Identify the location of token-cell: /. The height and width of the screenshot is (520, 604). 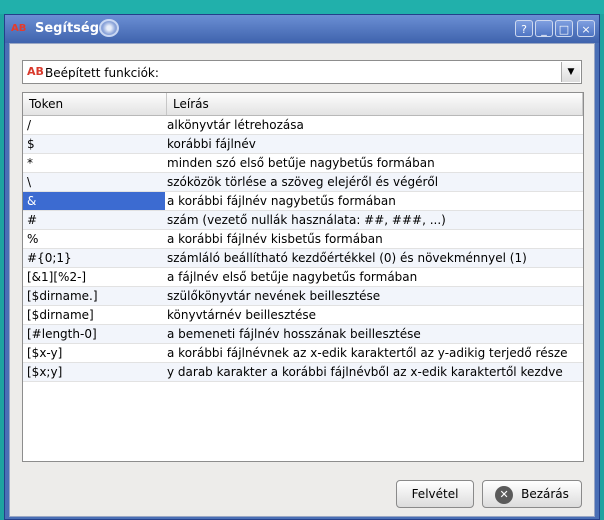
(29, 125).